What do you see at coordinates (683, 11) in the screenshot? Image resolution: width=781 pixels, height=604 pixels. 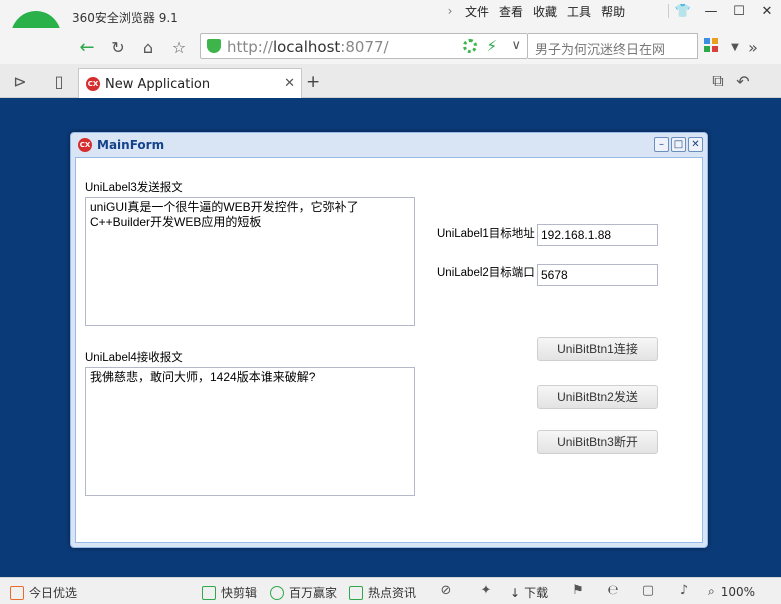 I see `skin-icon: 👕` at bounding box center [683, 11].